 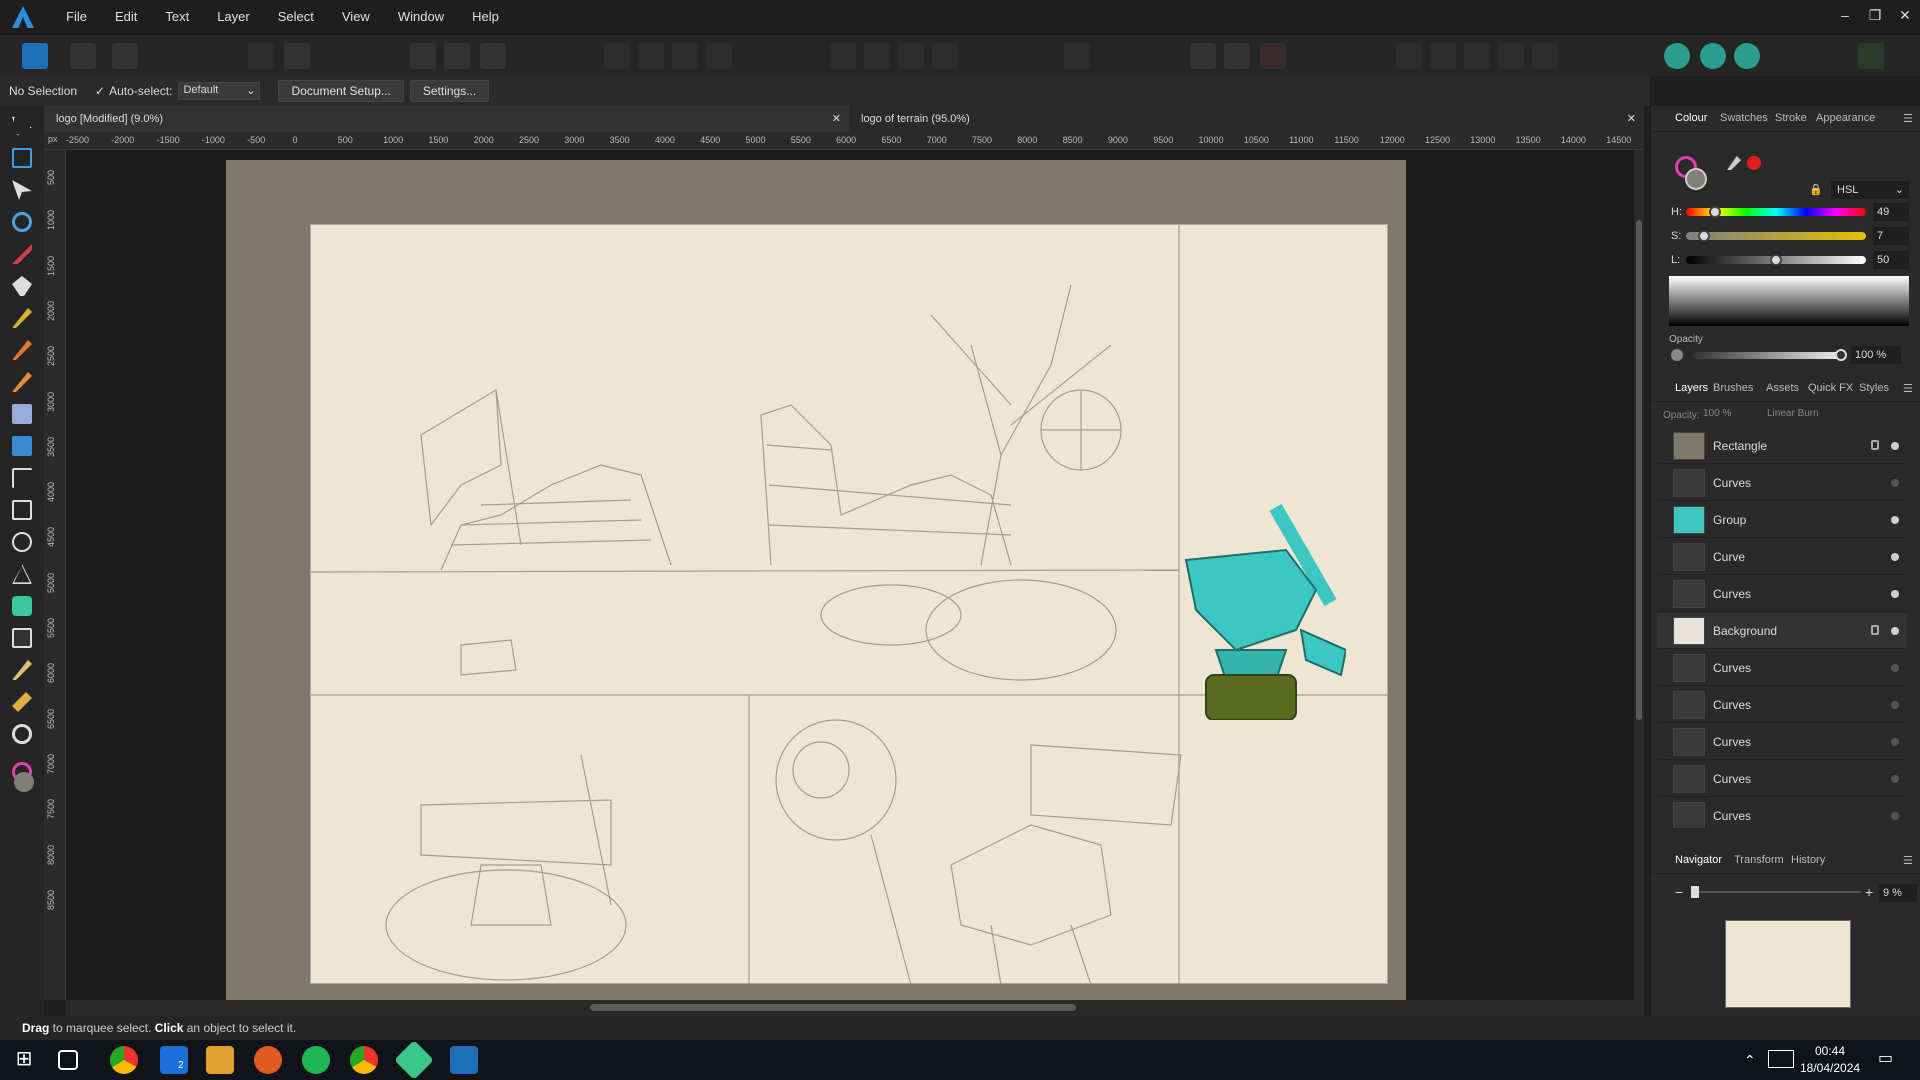 I want to click on align-top-icon, so click(x=945, y=56).